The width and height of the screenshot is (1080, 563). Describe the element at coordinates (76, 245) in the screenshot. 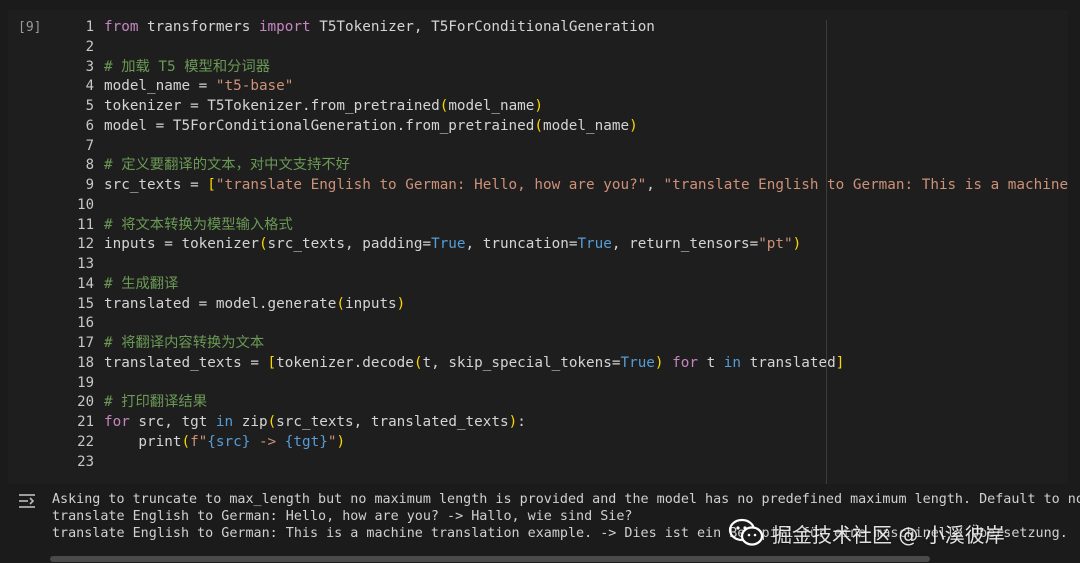

I see `line-number-gutter: 1 2 3 4 5 6 7 8 9 10 11 12 13 14 15 16 17 18 19 20 21 22 23` at that location.